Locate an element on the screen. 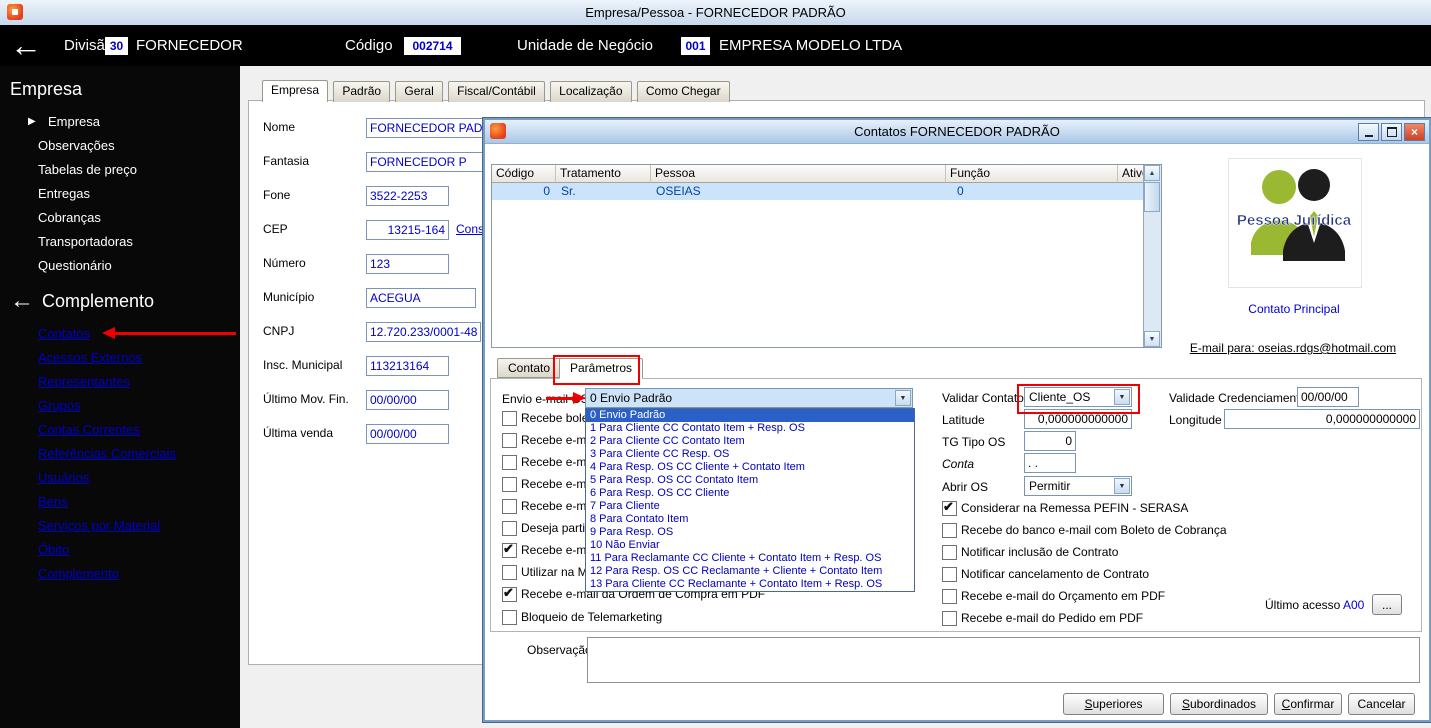 This screenshot has height=728, width=1431. tab-empresa: Empresa is located at coordinates (295, 91).